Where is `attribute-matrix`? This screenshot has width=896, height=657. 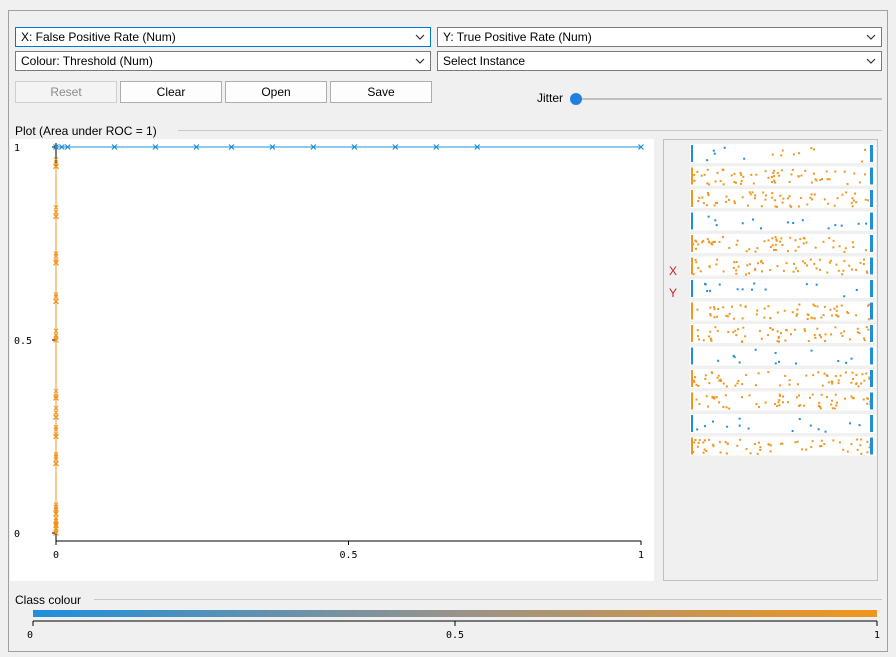
attribute-matrix is located at coordinates (783, 300).